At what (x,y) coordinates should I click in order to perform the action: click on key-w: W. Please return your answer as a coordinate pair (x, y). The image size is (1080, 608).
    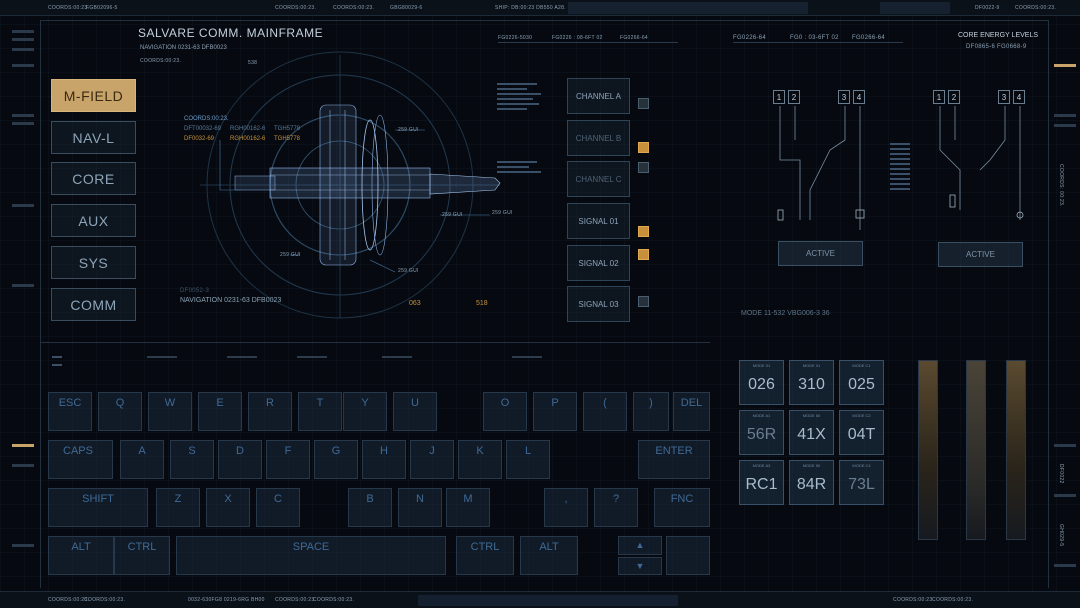
    Looking at the image, I should click on (170, 411).